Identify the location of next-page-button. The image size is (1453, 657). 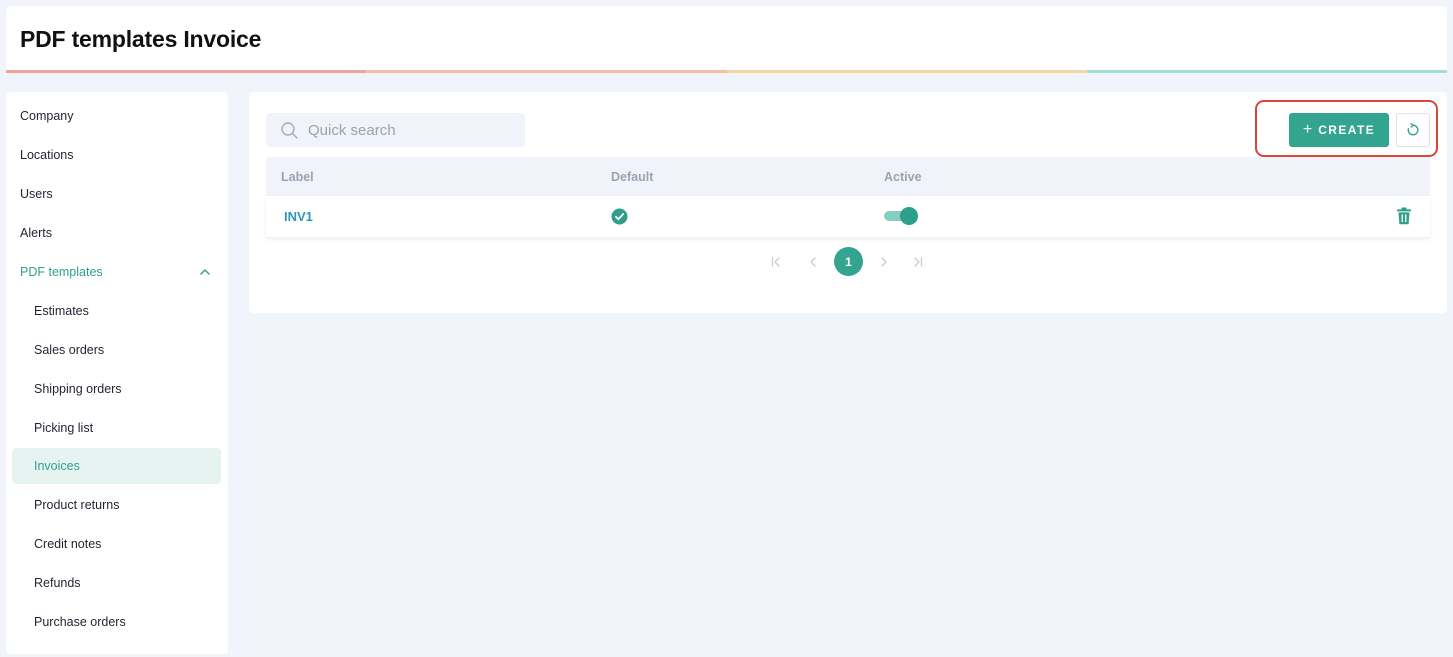
(883, 261).